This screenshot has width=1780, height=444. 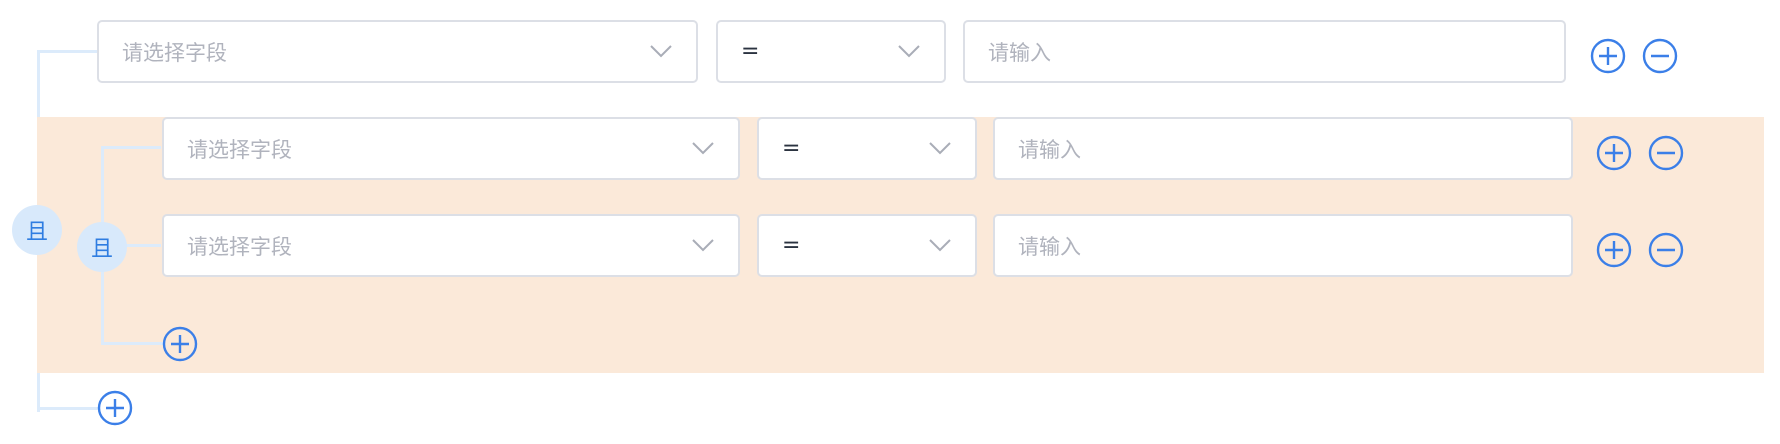 What do you see at coordinates (133, 343) in the screenshot?
I see `nested-connector-add` at bounding box center [133, 343].